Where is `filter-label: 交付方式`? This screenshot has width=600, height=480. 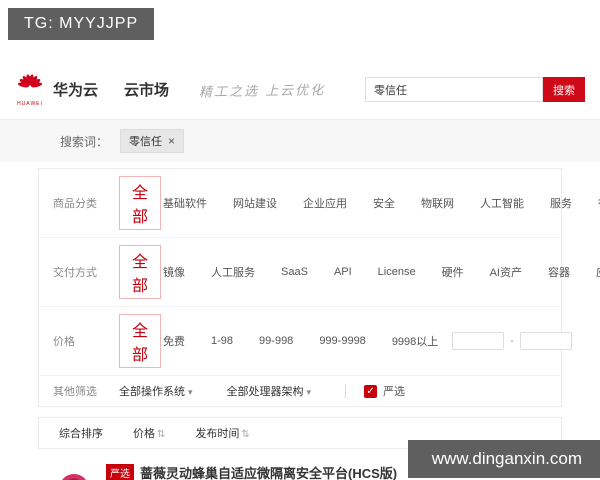
filter-label: 交付方式 is located at coordinates (75, 273).